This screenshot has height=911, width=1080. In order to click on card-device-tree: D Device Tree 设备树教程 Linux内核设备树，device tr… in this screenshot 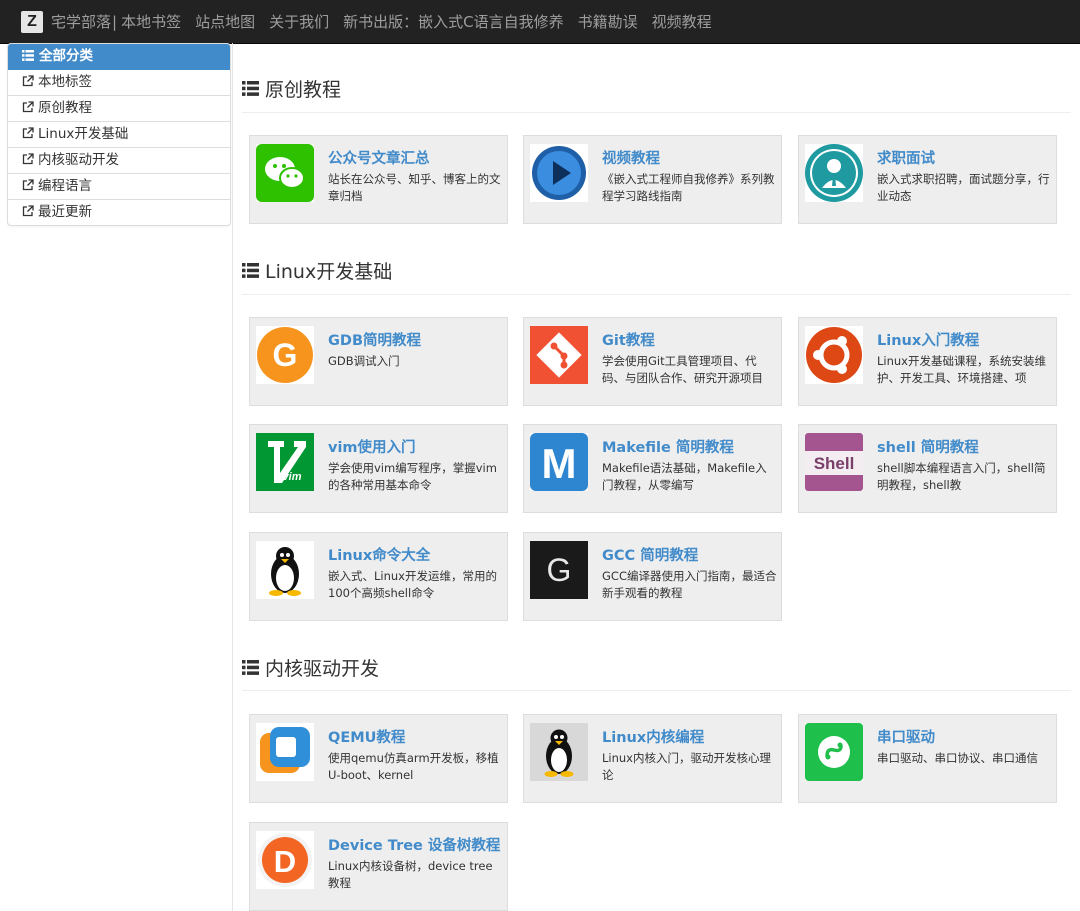, I will do `click(378, 866)`.